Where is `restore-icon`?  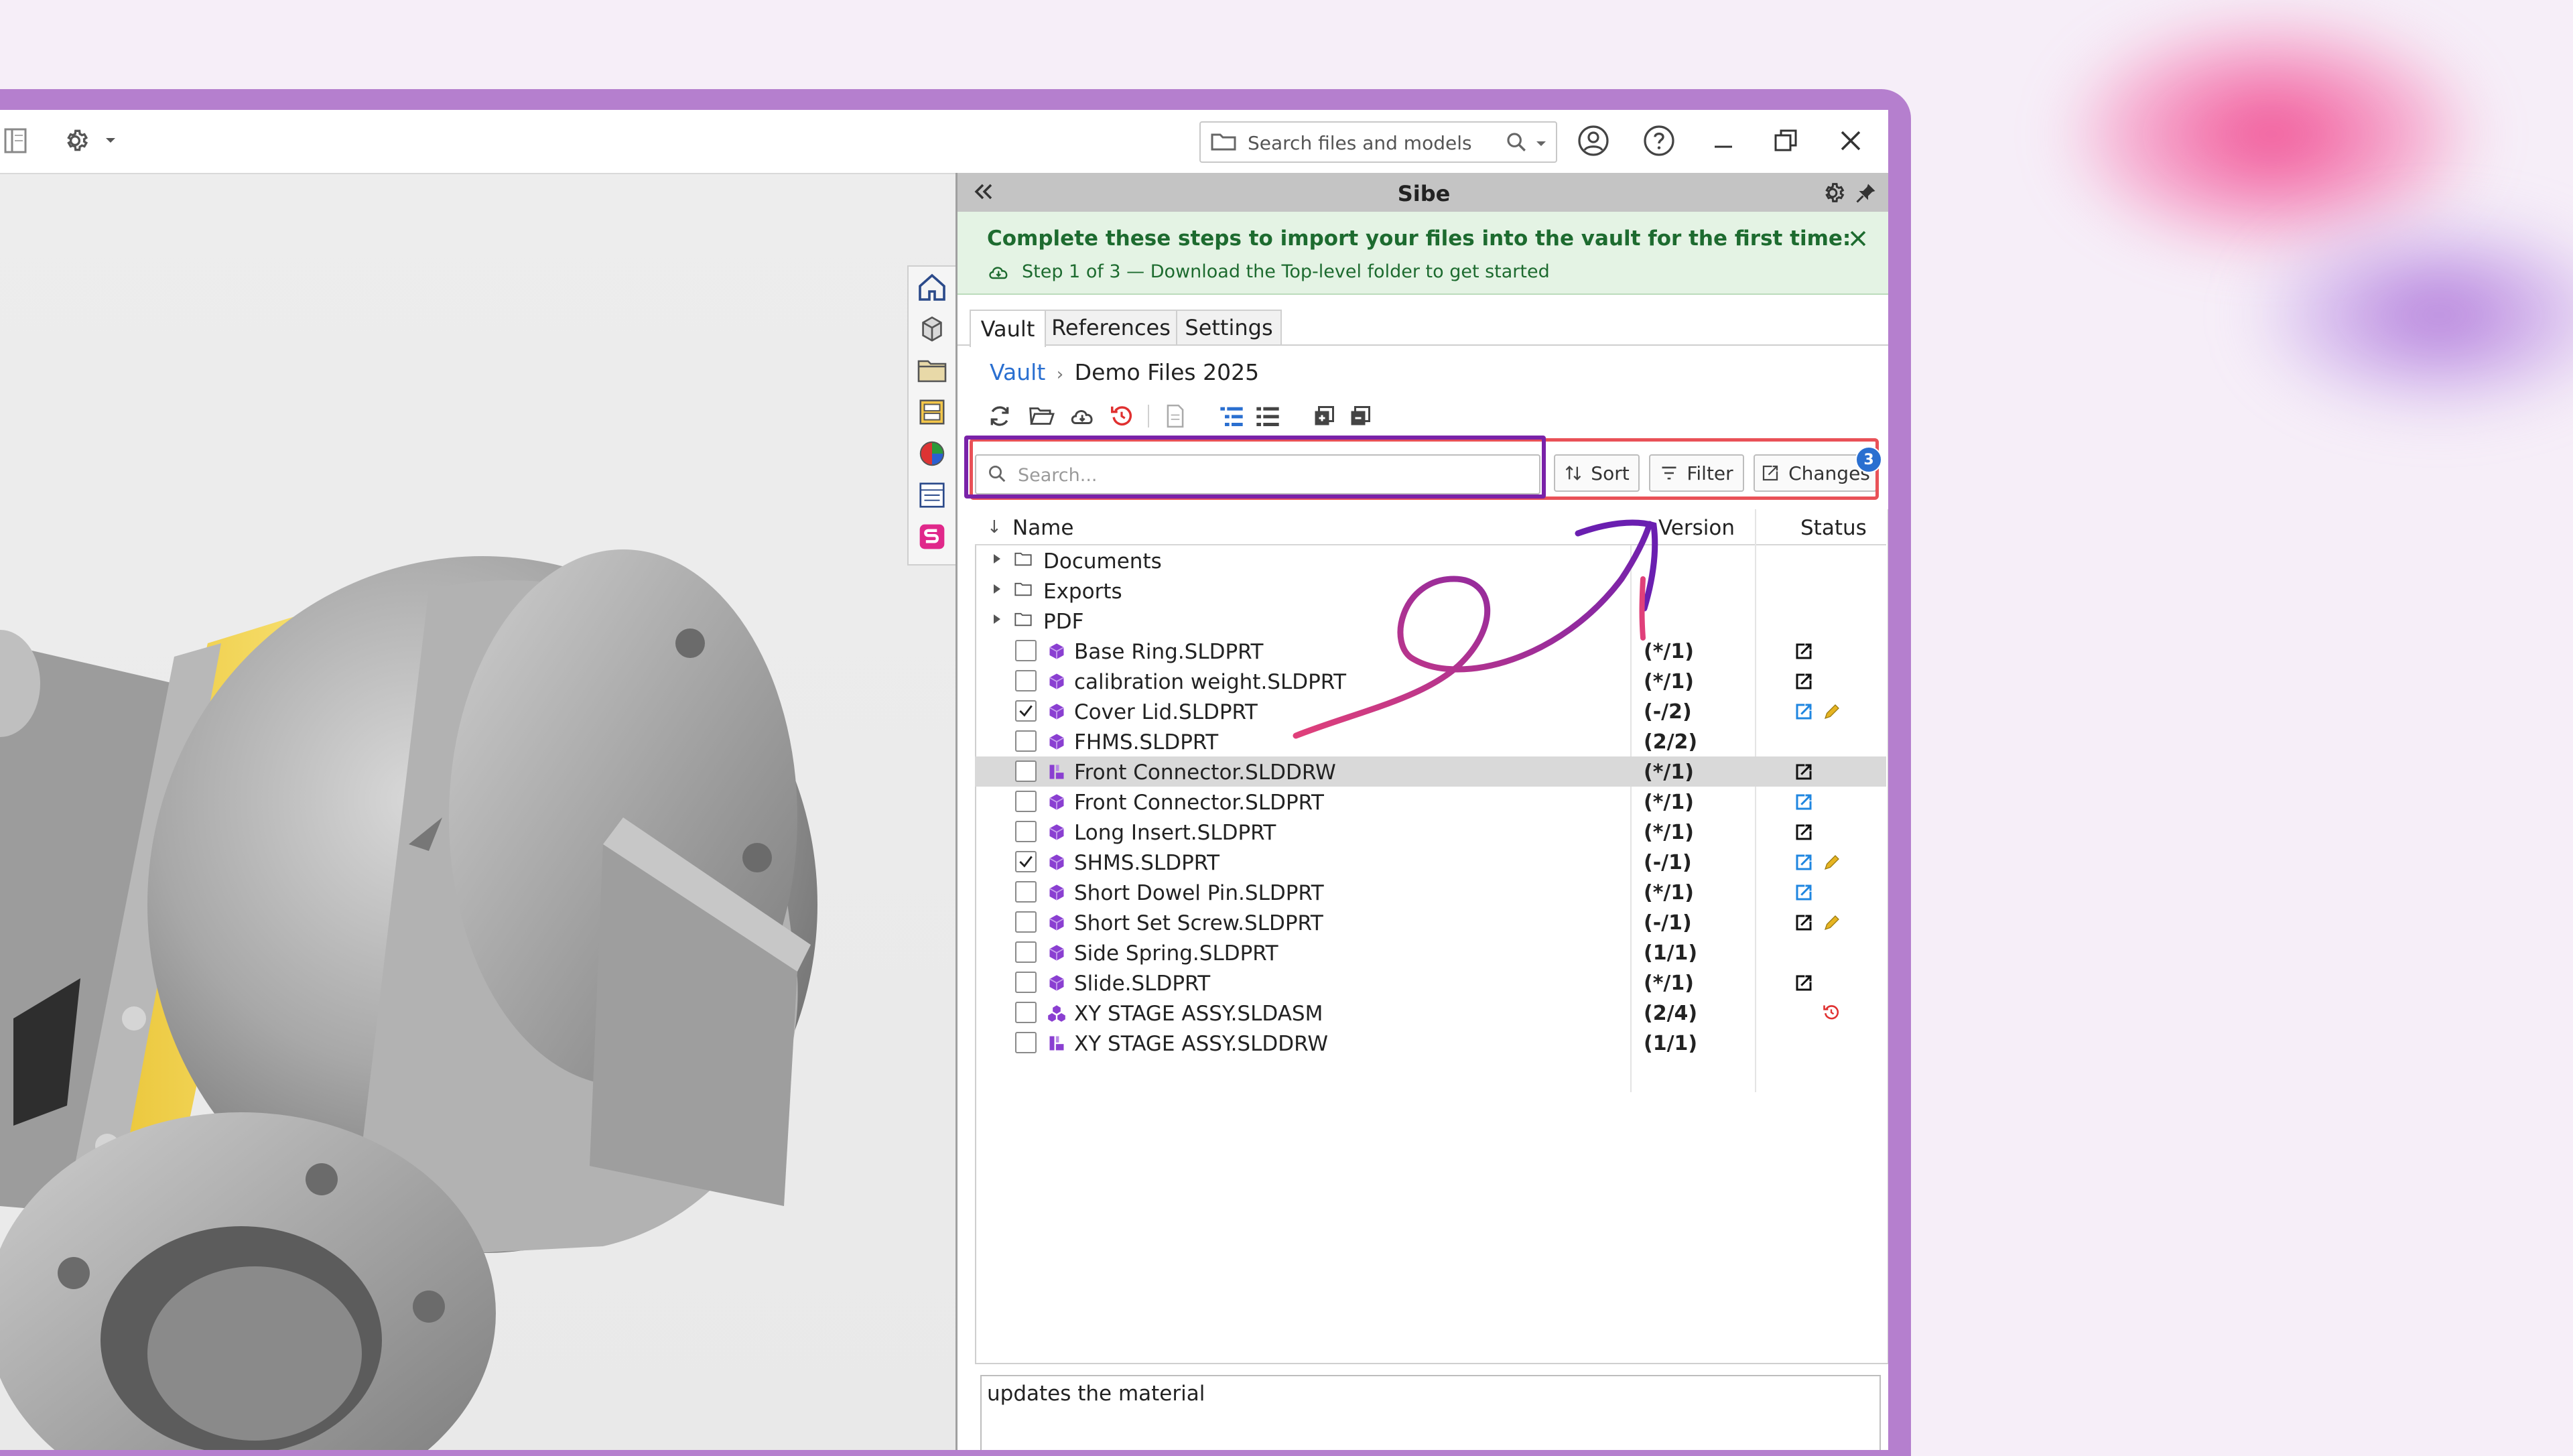 restore-icon is located at coordinates (1786, 141).